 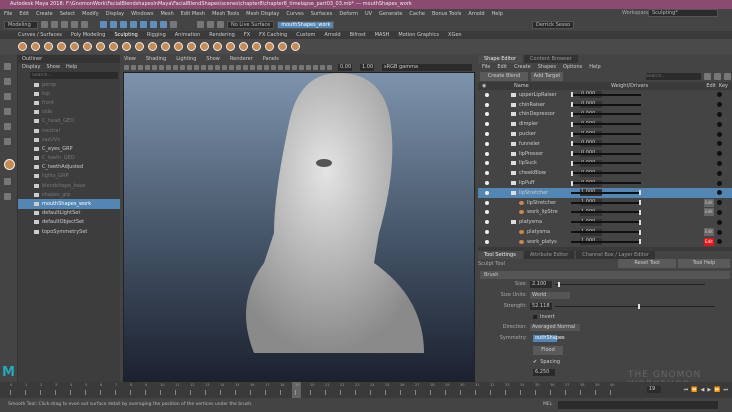 What do you see at coordinates (306, 24) in the screenshot?
I see `object-field: mouthShapes_work` at bounding box center [306, 24].